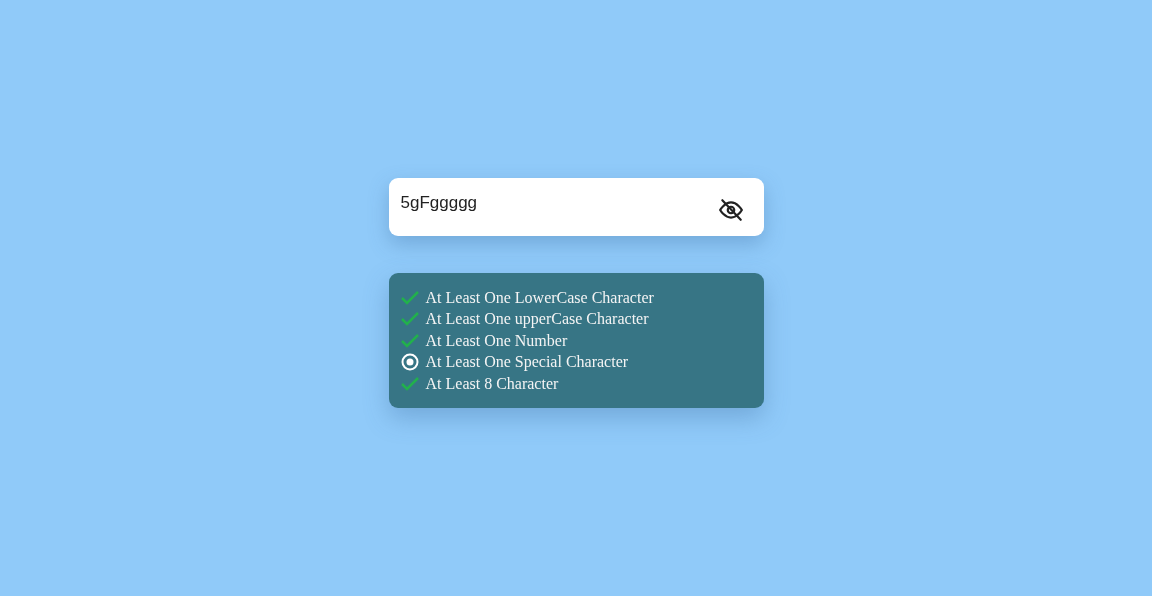 The image size is (1152, 596). I want to click on eye-slash-icon, so click(730, 210).